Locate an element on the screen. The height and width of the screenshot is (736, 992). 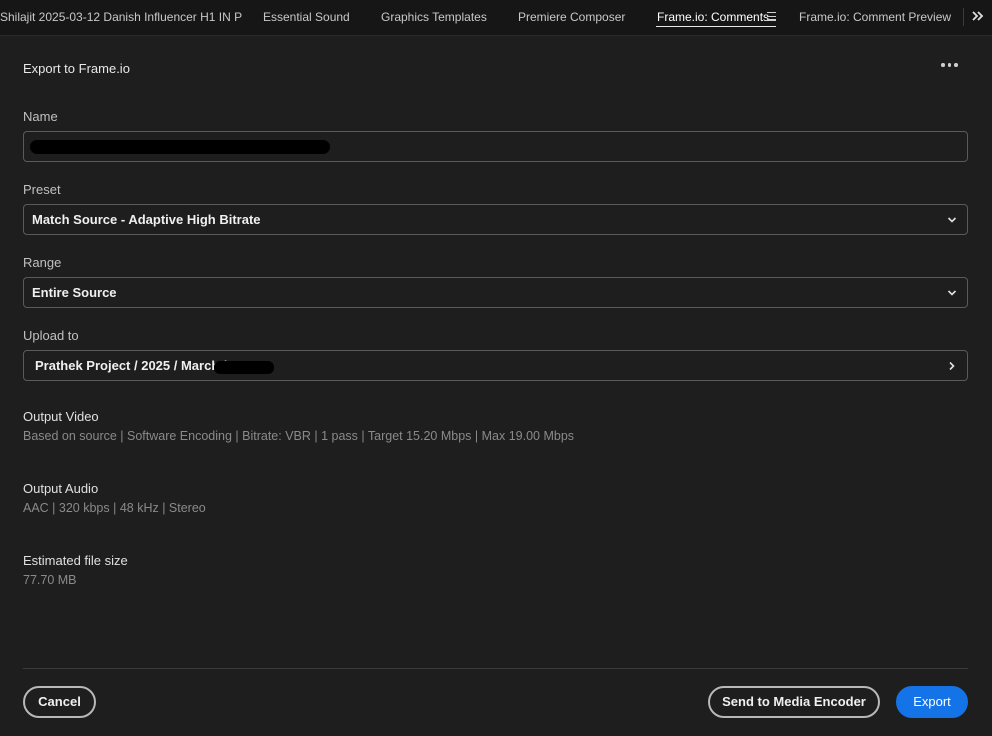
cancel-button: Cancel is located at coordinates (59, 702).